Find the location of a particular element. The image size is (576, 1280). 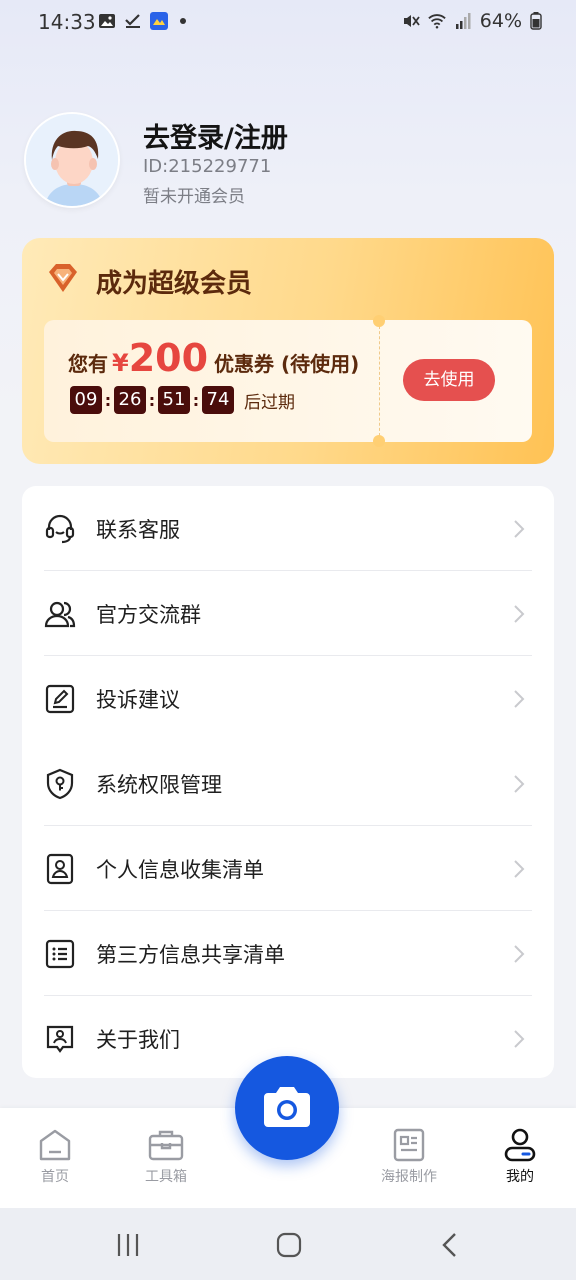

menu-item-feedback: 投诉建议 is located at coordinates (288, 698).